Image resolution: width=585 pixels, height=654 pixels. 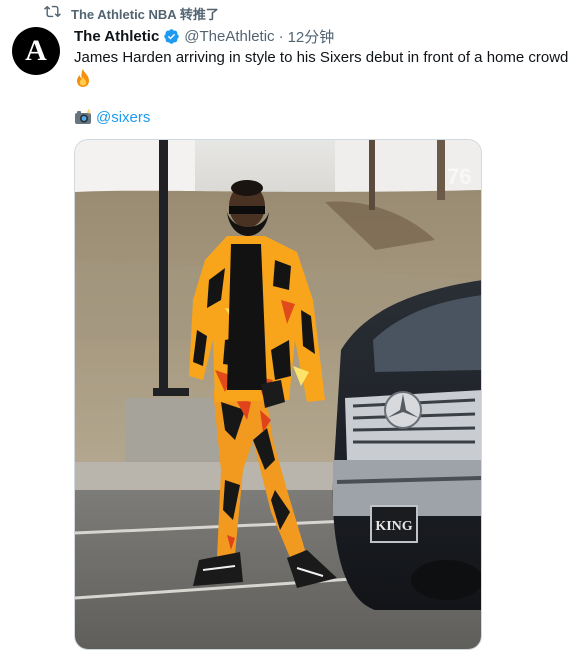 I want to click on retweet-label: The Athletic NBA 转推了, so click(x=145, y=13).